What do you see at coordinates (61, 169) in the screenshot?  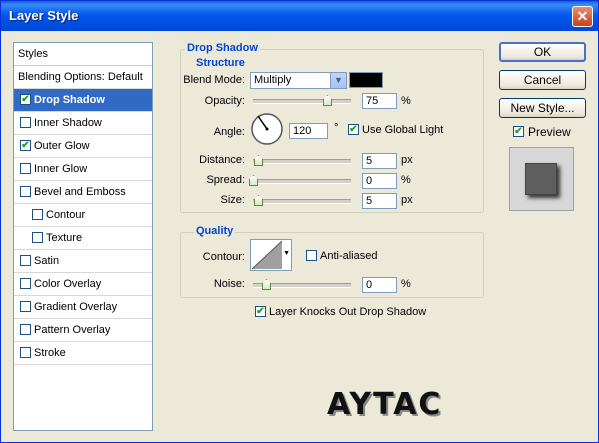 I see `style-item-label: Inner Glow` at bounding box center [61, 169].